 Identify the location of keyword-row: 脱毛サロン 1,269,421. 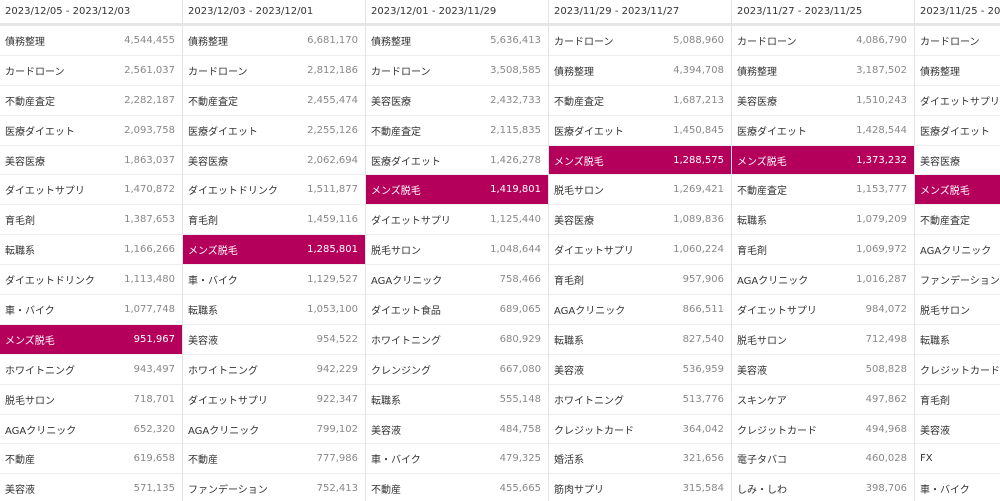
(640, 190).